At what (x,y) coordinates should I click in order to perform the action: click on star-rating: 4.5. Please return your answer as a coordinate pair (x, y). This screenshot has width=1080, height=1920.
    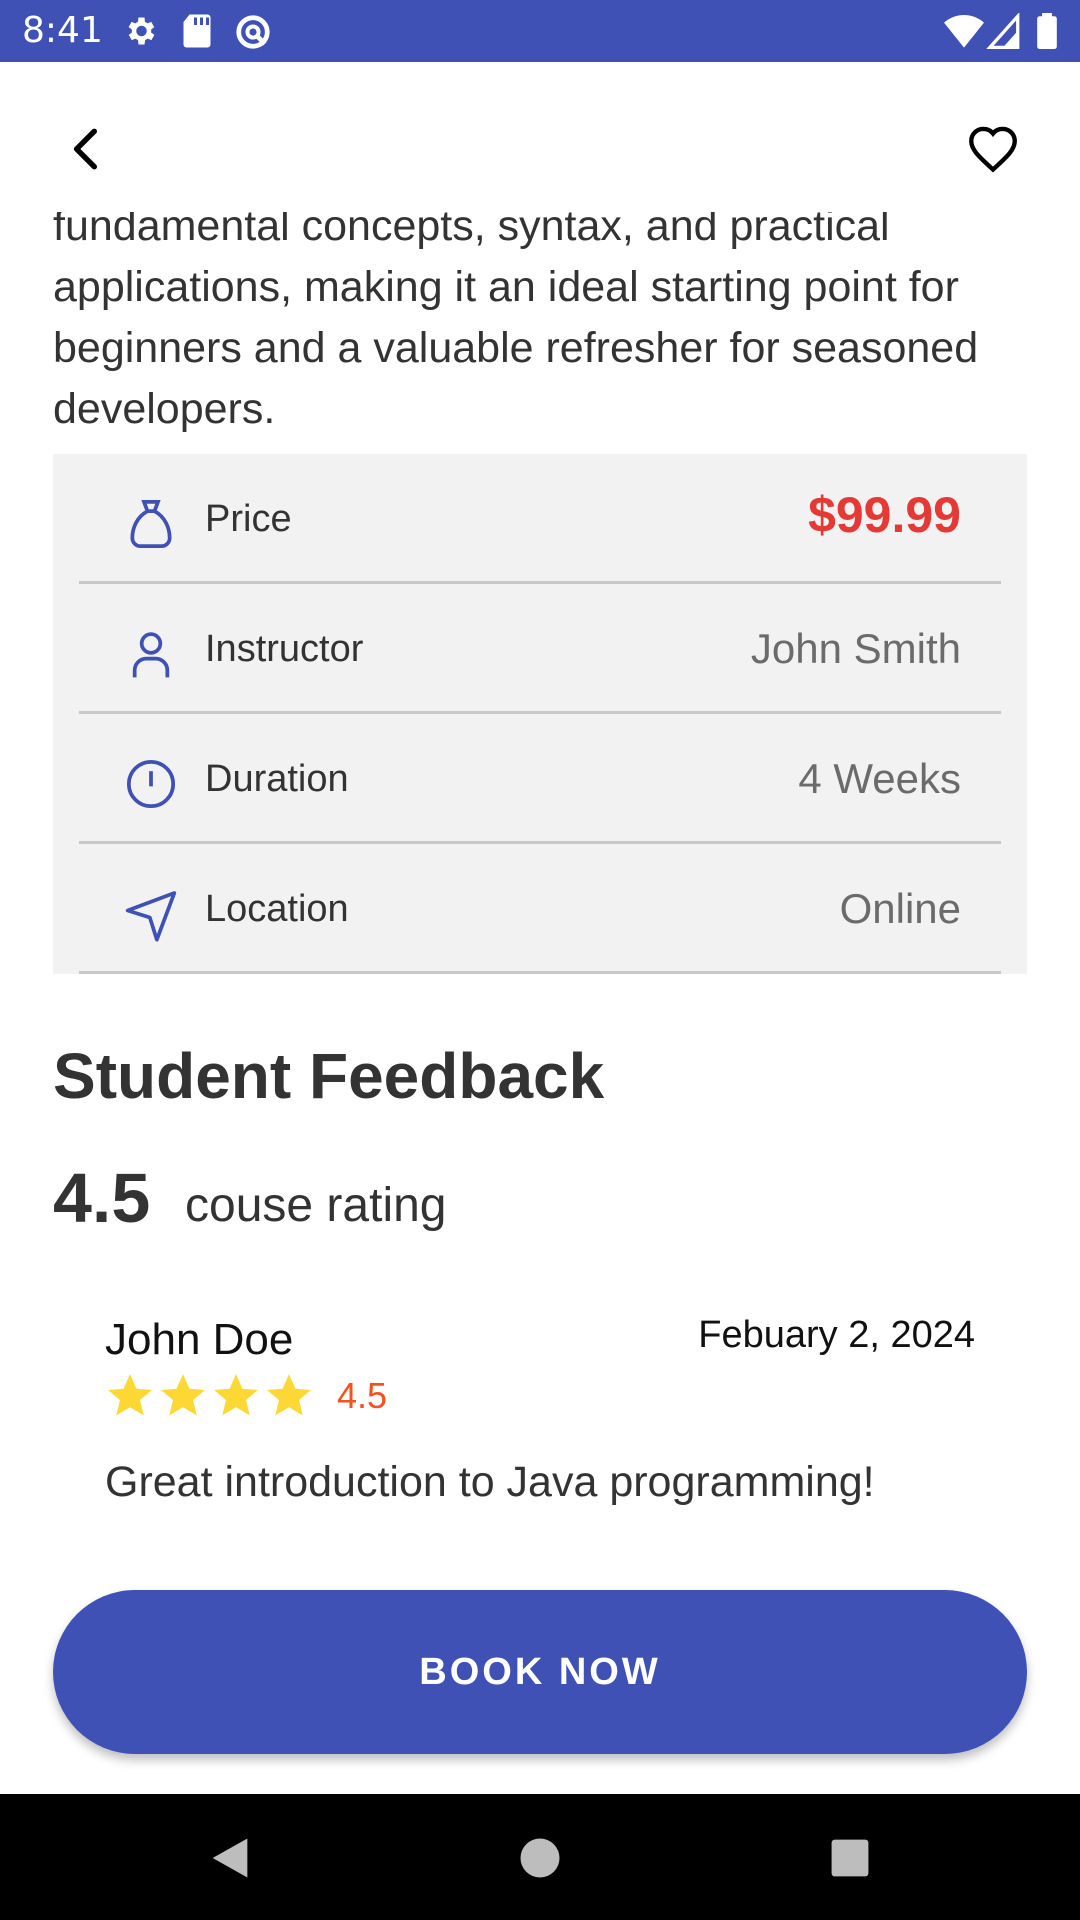
    Looking at the image, I should click on (246, 1396).